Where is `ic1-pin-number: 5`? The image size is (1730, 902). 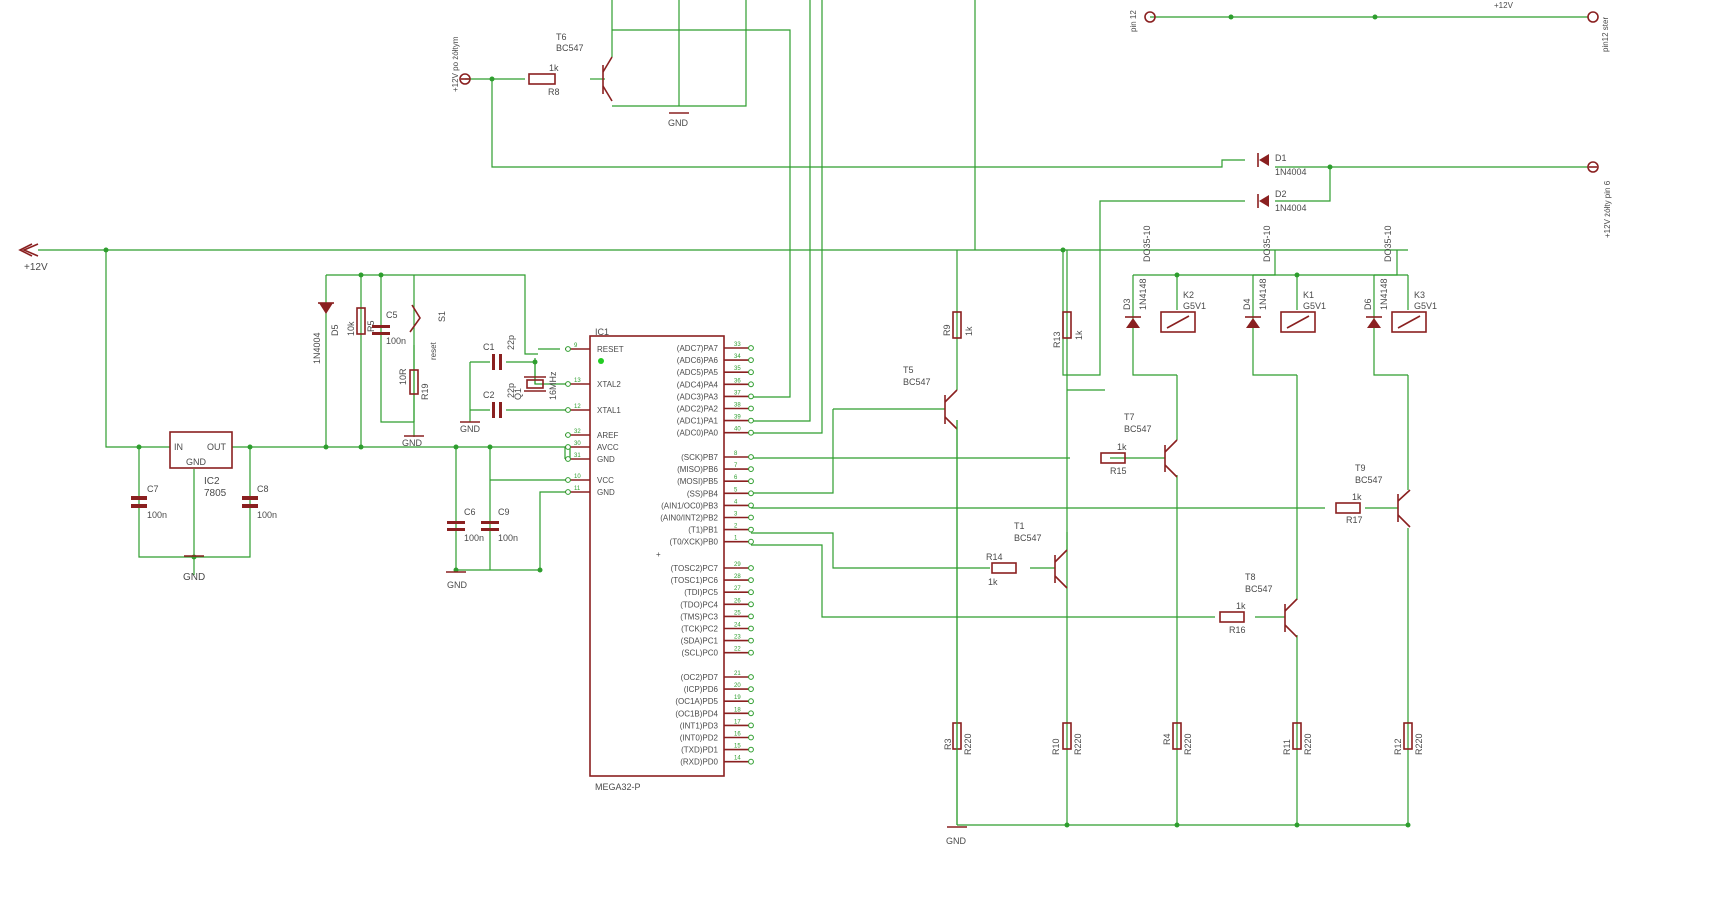 ic1-pin-number: 5 is located at coordinates (736, 490).